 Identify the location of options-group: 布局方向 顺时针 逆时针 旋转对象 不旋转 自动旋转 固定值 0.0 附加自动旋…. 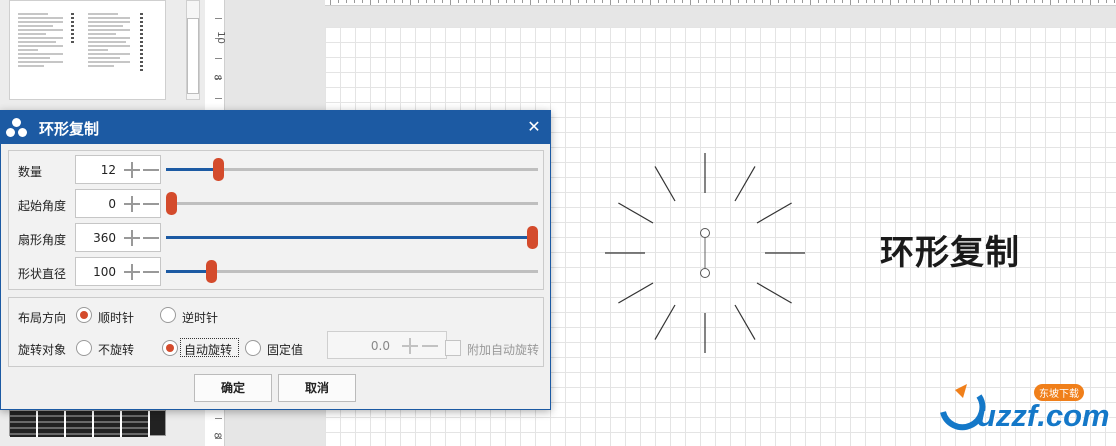
(276, 332).